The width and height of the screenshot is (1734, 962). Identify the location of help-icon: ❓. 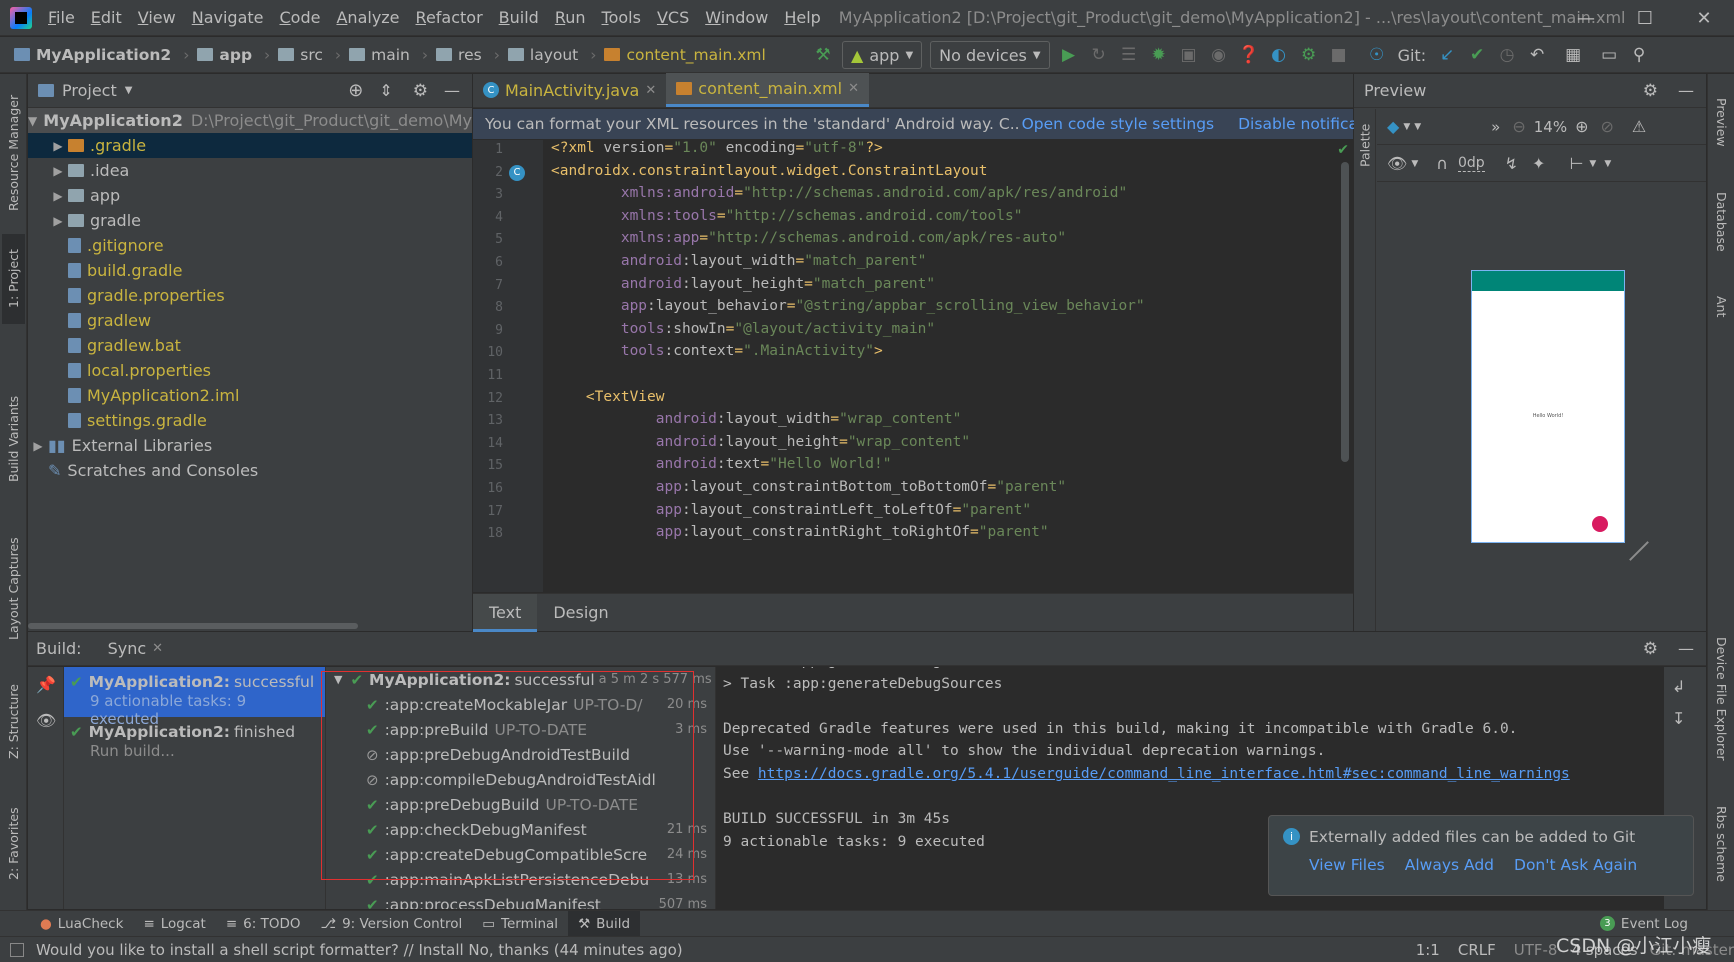
(1249, 55).